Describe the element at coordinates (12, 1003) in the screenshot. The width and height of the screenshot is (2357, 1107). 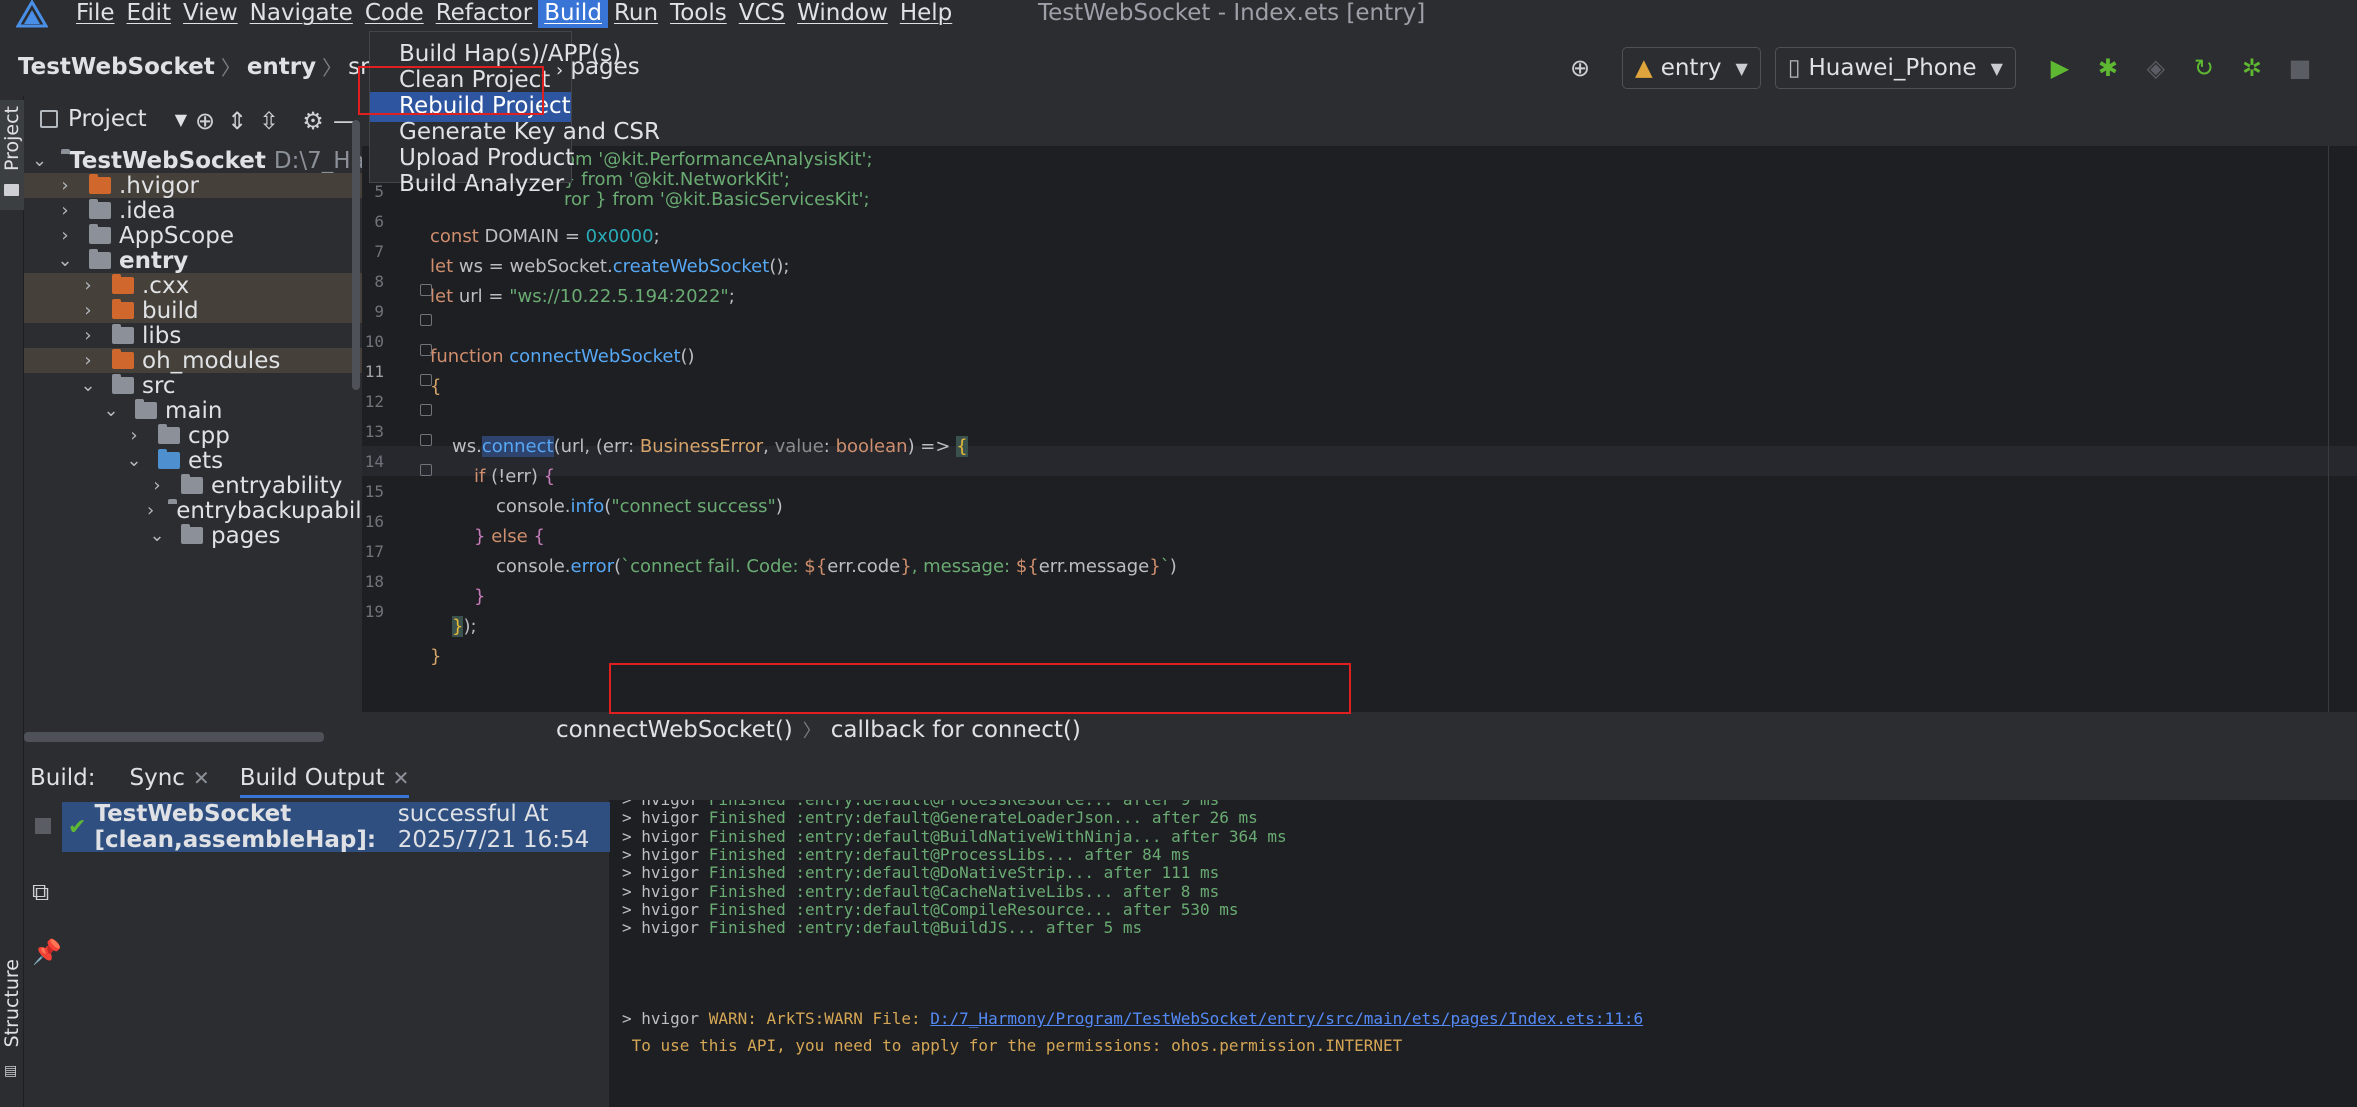
I see `structure-tool-label: Structure` at that location.